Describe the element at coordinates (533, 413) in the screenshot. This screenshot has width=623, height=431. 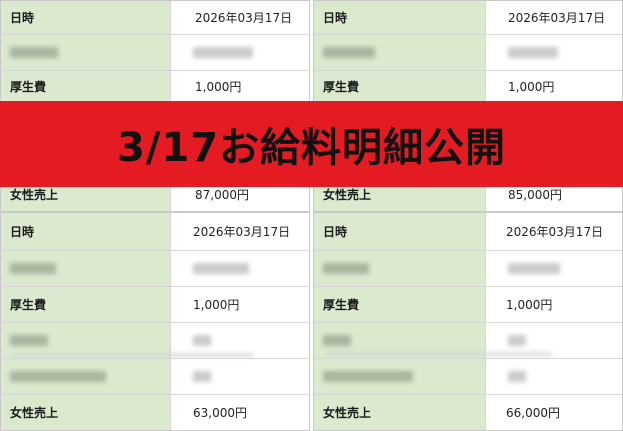
I see `sales-value: 66,000円` at that location.